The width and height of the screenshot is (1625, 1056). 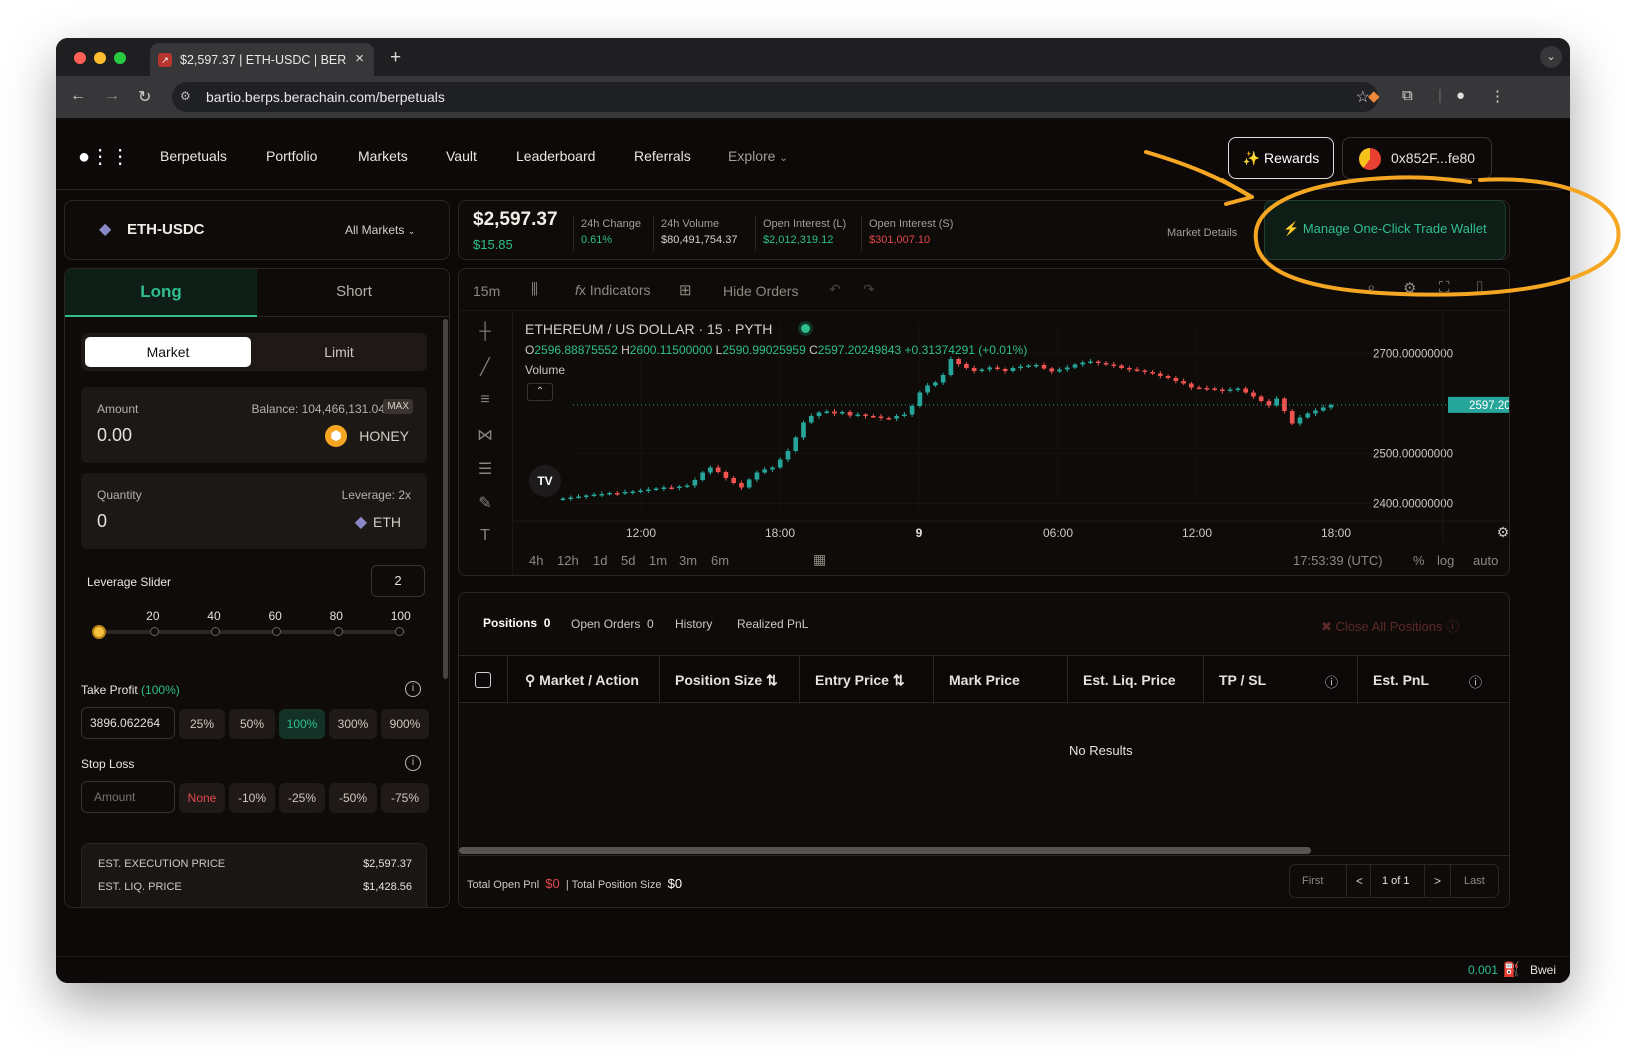 I want to click on prev-page-button: <, so click(x=1359, y=881).